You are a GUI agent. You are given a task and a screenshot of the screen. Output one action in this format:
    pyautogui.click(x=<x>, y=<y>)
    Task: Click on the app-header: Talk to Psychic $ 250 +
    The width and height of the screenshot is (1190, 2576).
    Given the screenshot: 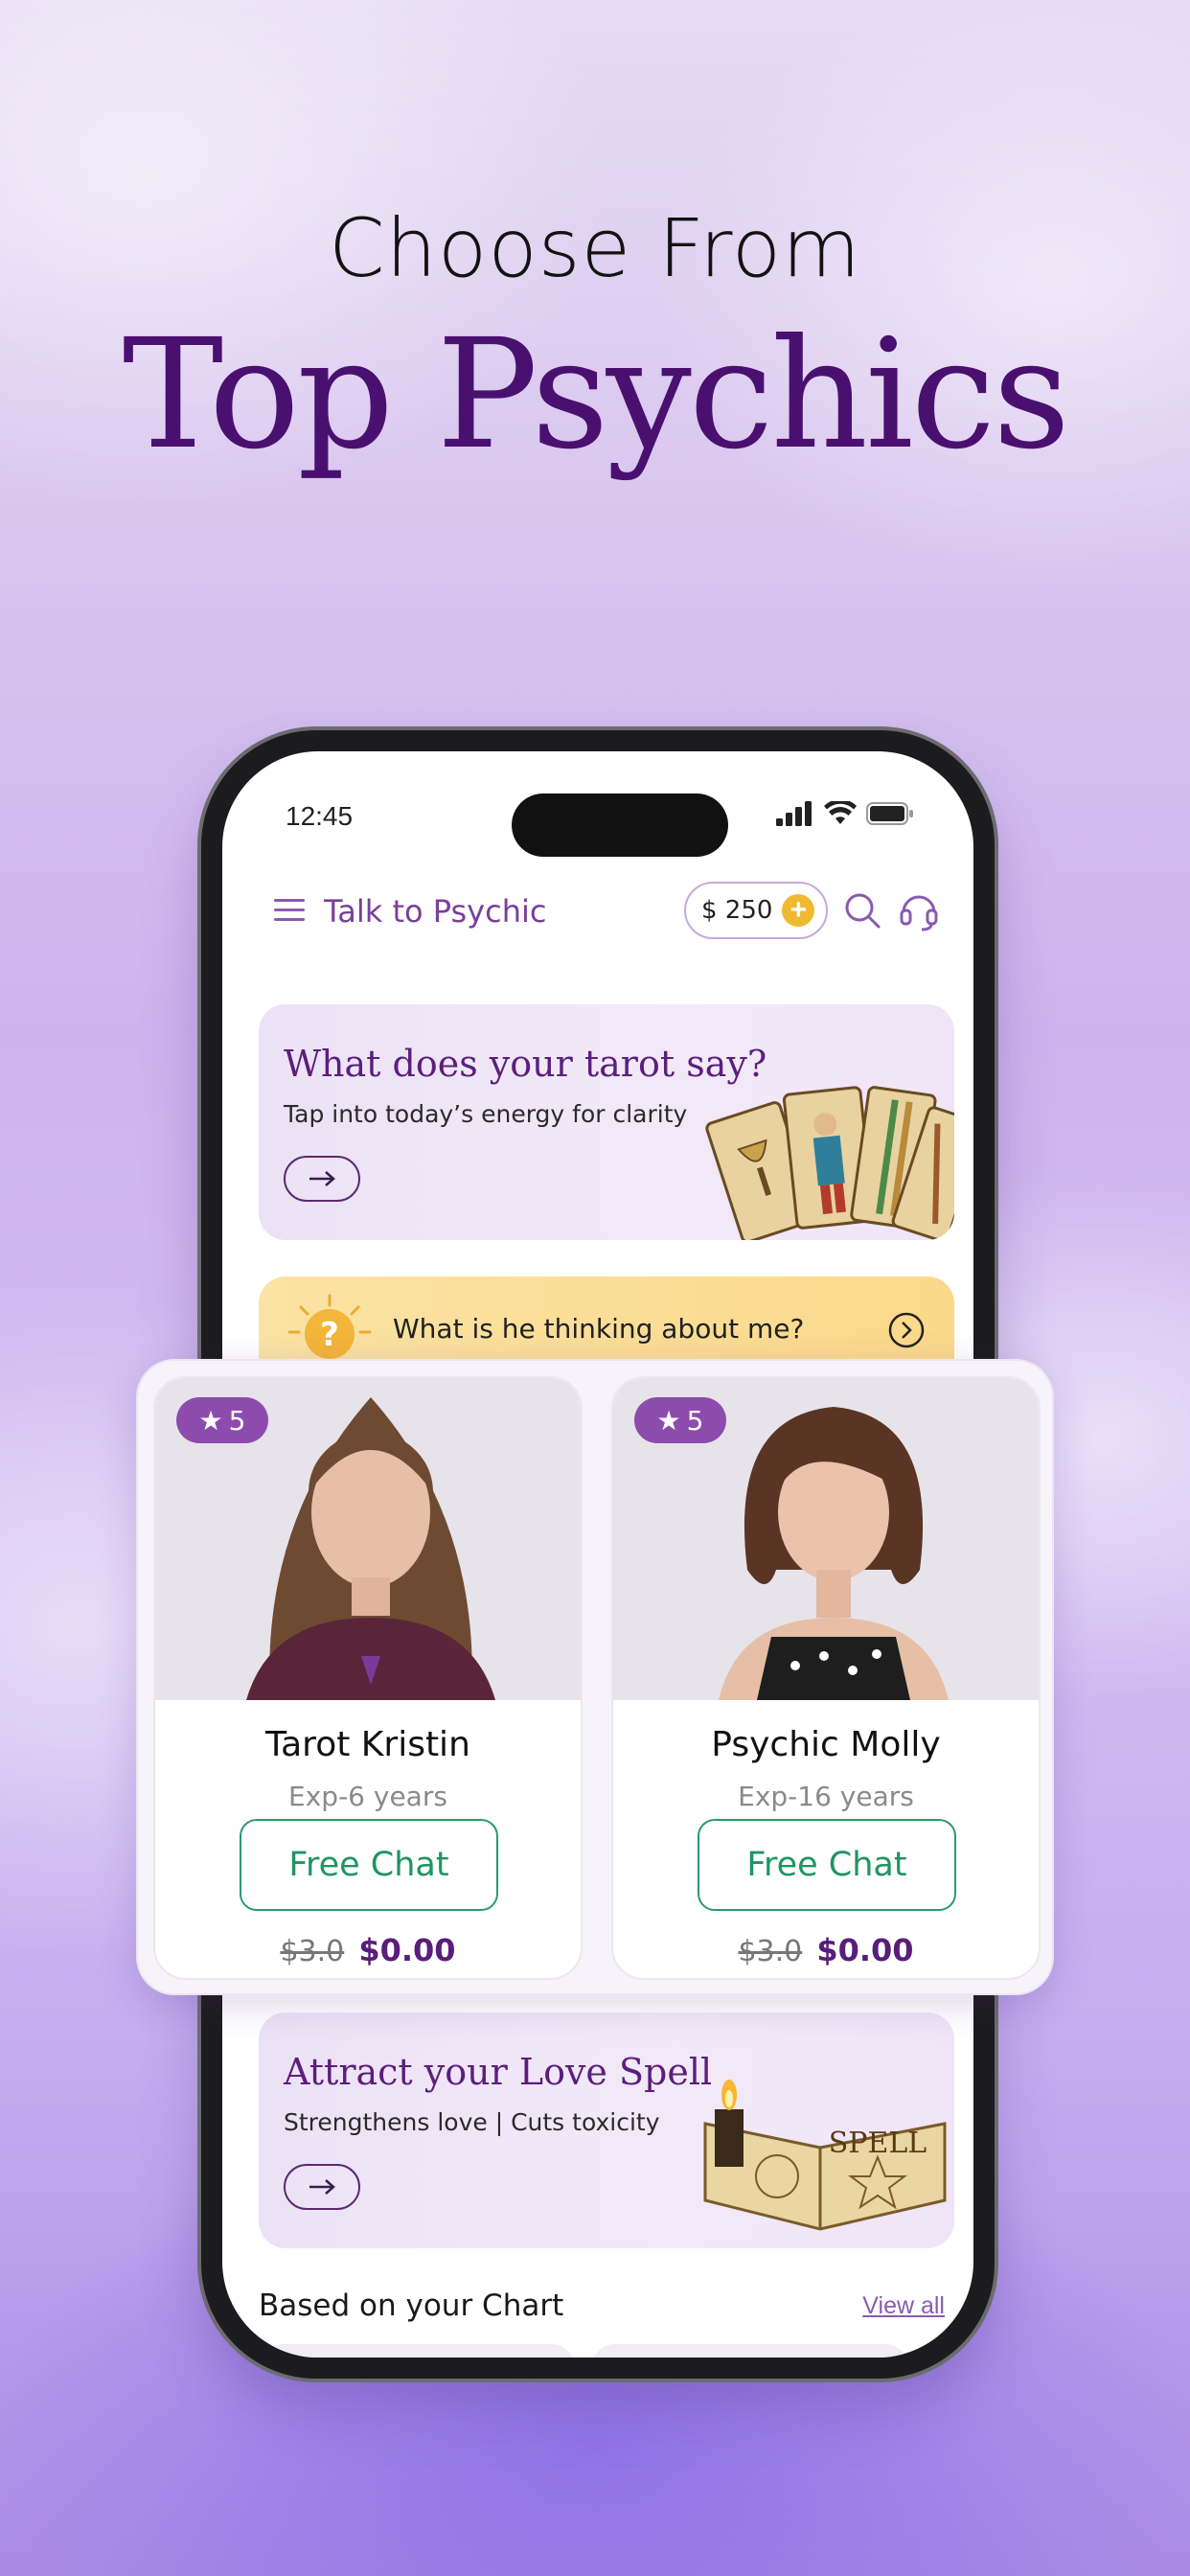 What is the action you would take?
    pyautogui.click(x=598, y=909)
    